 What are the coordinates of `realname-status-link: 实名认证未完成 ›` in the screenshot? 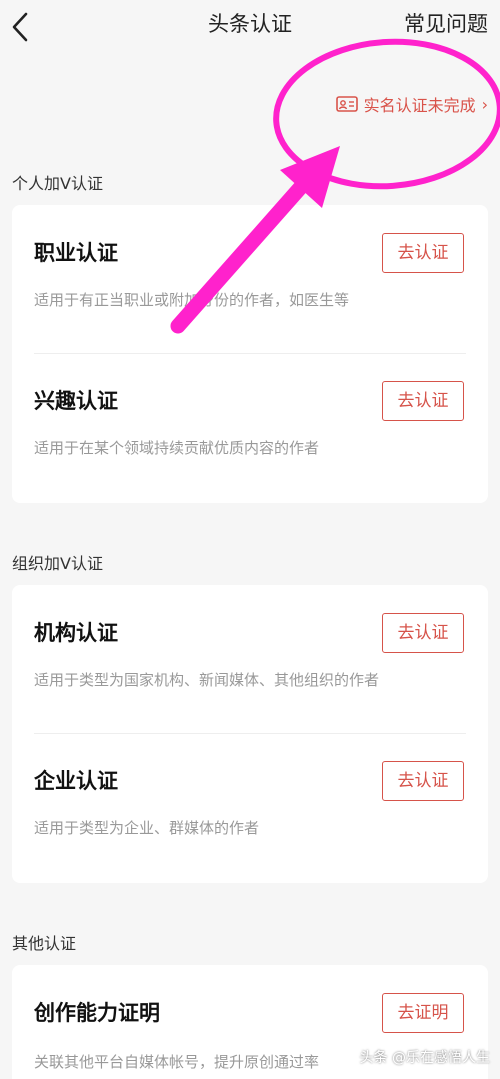 It's located at (411, 104).